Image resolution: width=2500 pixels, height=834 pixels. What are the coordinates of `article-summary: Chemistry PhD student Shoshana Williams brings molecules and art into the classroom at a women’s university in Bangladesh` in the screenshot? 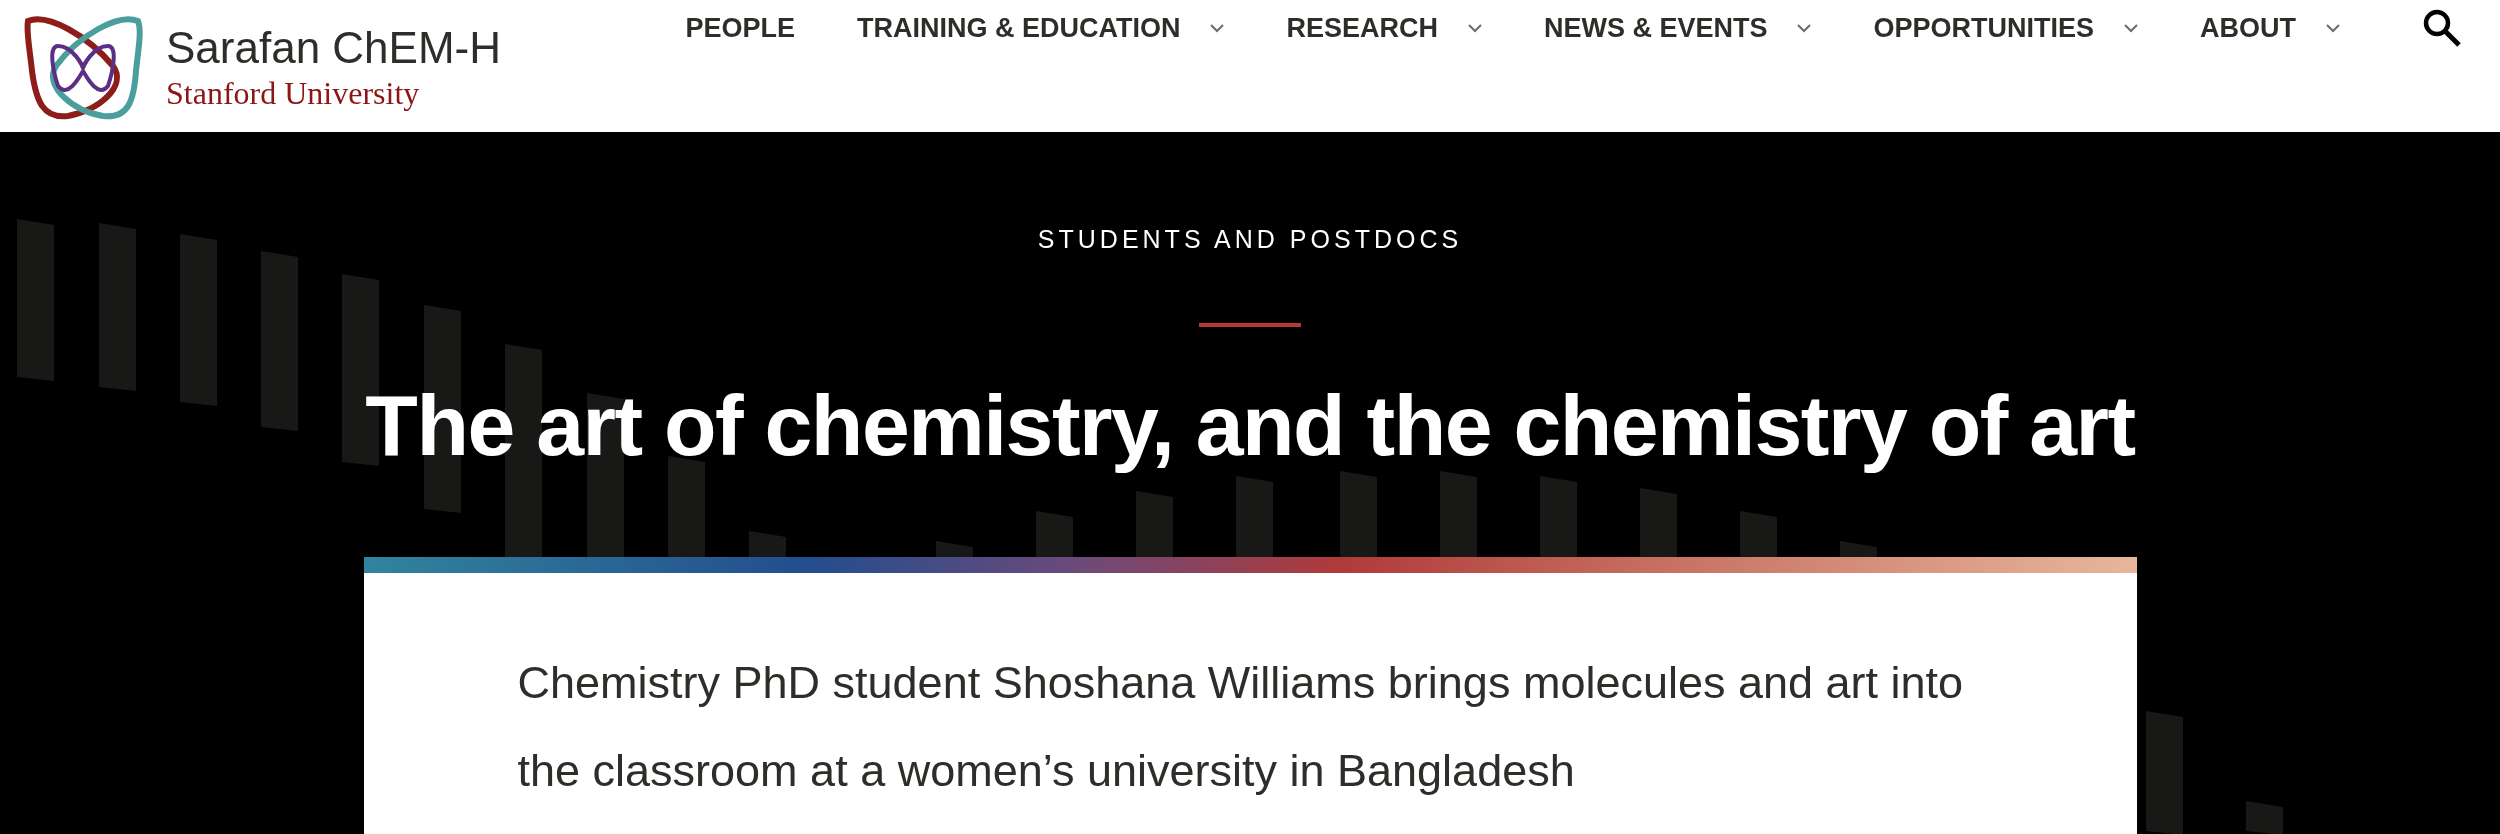 It's located at (1241, 727).